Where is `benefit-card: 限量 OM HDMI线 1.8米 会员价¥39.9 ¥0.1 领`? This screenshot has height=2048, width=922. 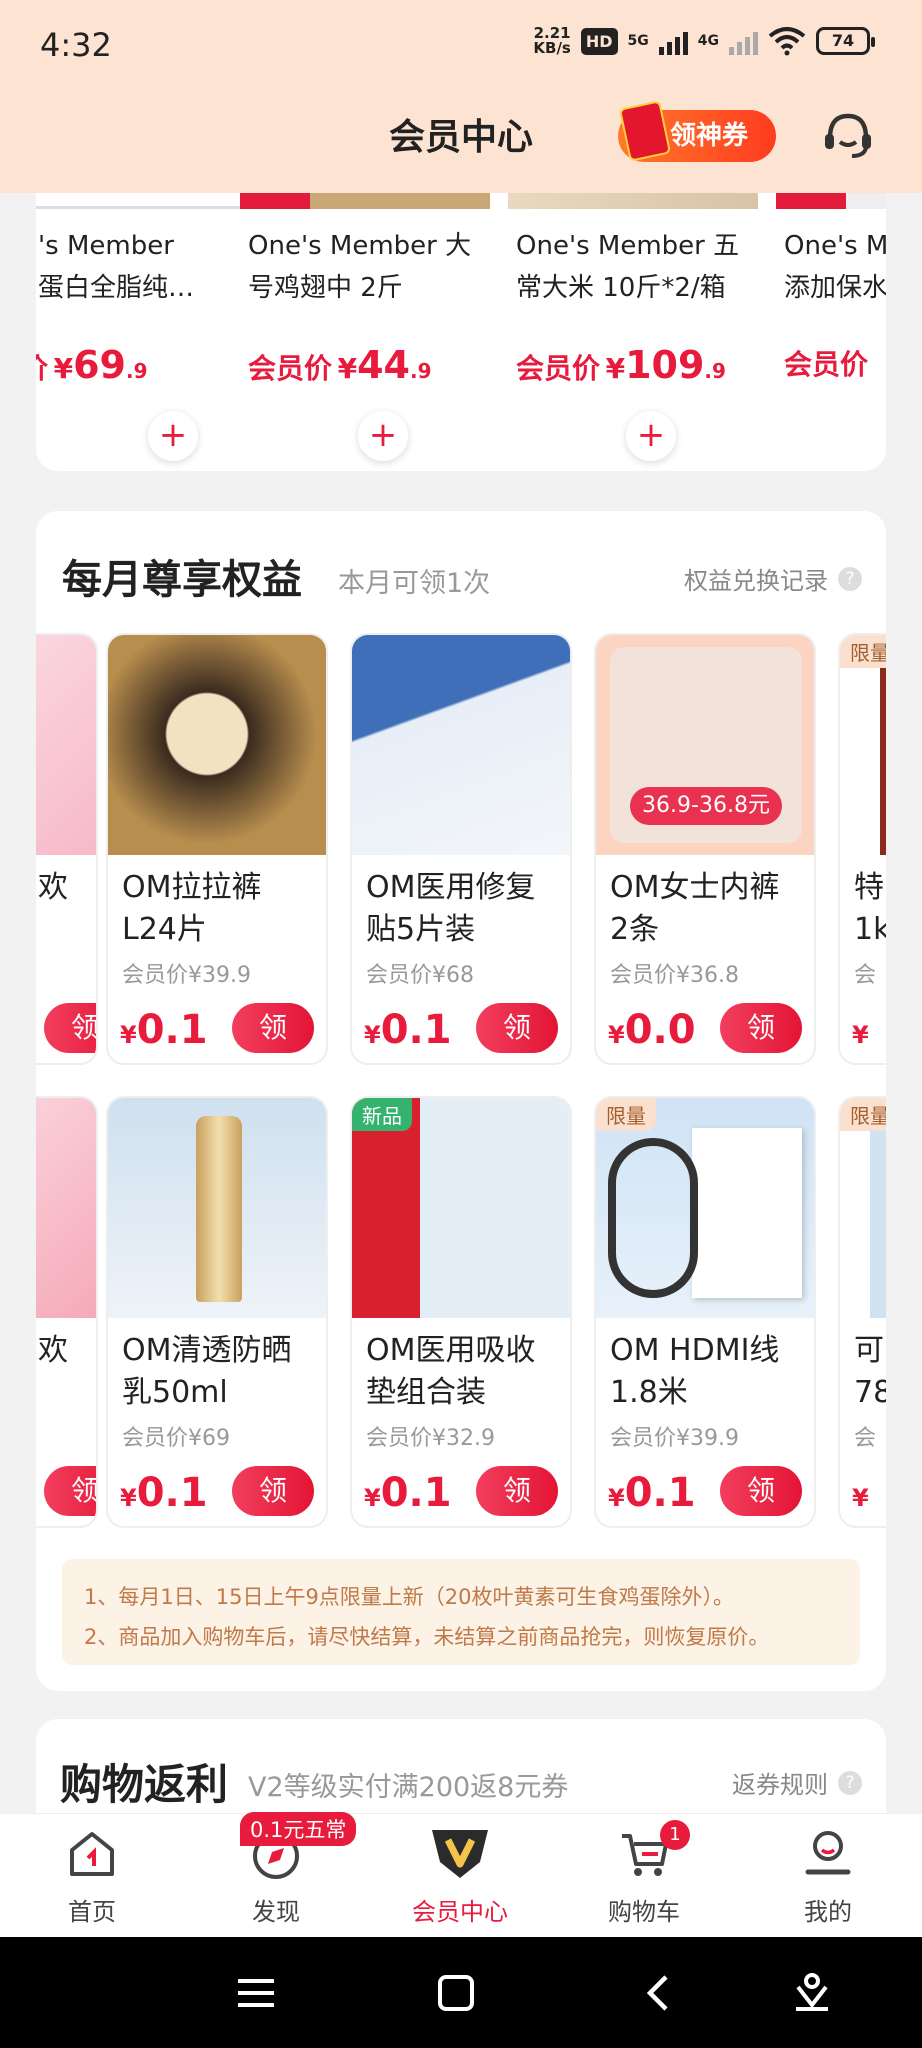 benefit-card: 限量 OM HDMI线 1.8米 会员价¥39.9 ¥0.1 领 is located at coordinates (705, 1312).